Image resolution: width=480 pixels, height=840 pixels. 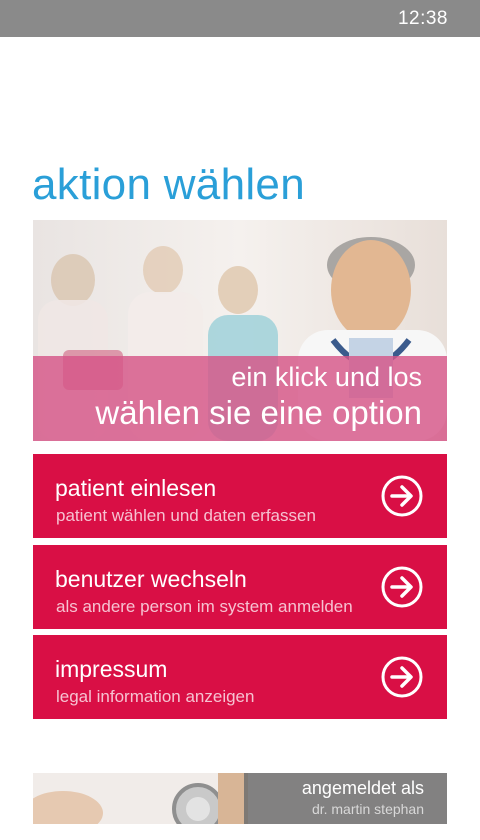 What do you see at coordinates (204, 606) in the screenshot?
I see `tile-subtitle: als andere person im system anmelden` at bounding box center [204, 606].